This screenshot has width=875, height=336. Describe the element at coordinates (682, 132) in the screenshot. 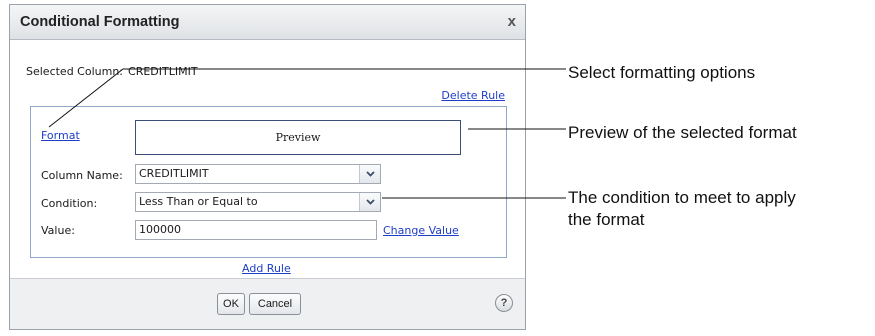

I see `callout-preview-format: Preview of the selected format` at that location.